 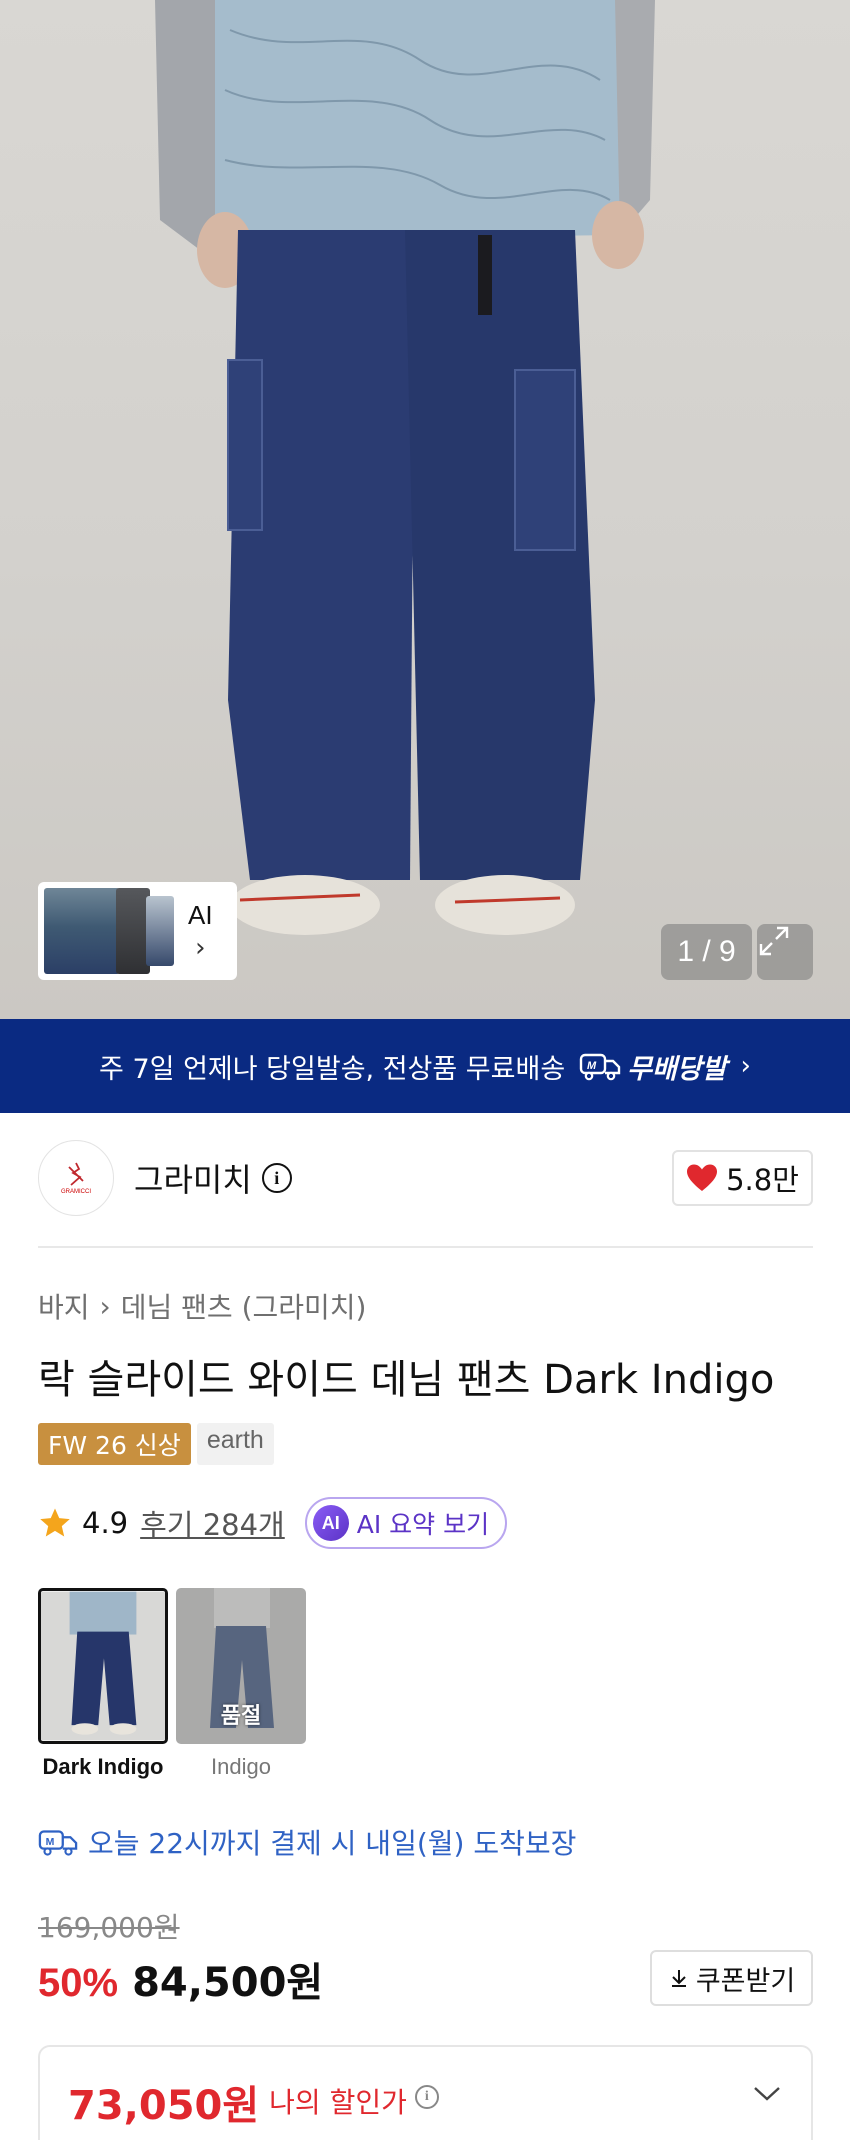 I want to click on ai-summary-button: AI AI 요약 보기, so click(x=406, y=1523).